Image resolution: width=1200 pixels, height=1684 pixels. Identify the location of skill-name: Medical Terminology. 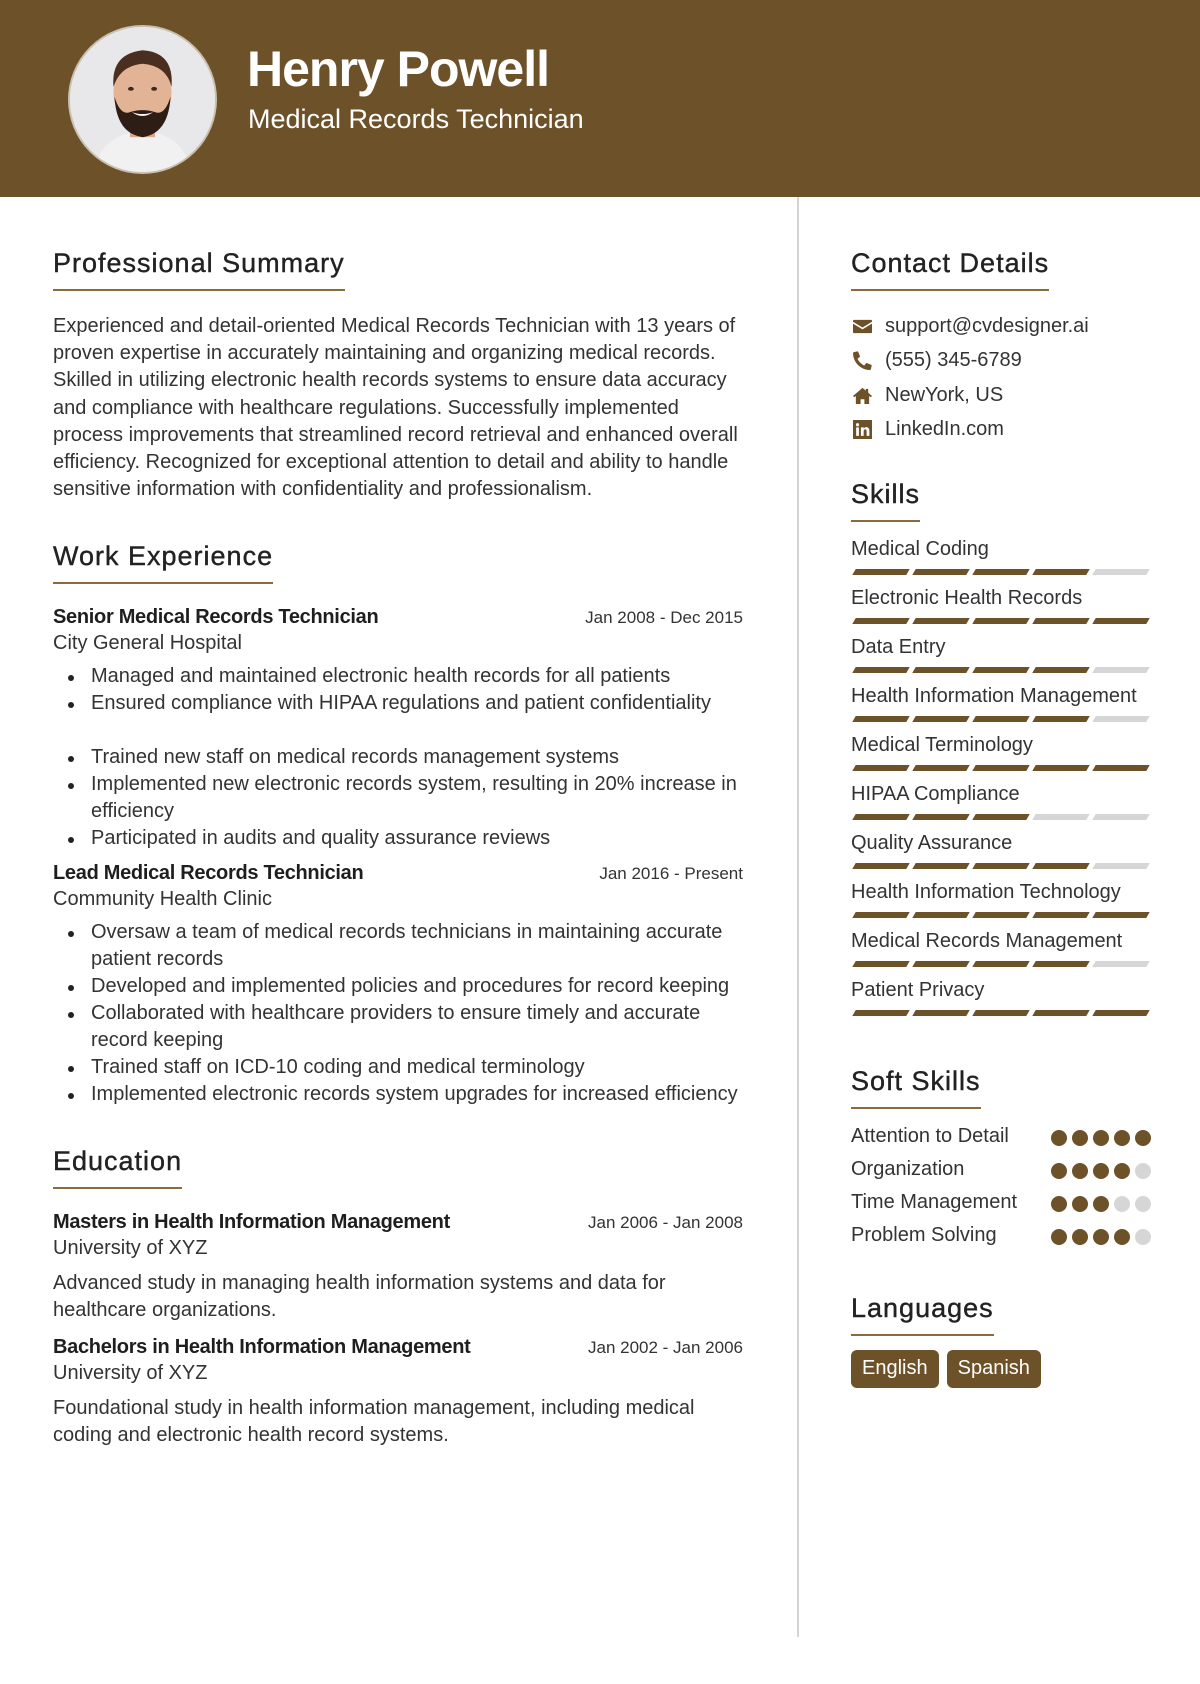
(942, 745).